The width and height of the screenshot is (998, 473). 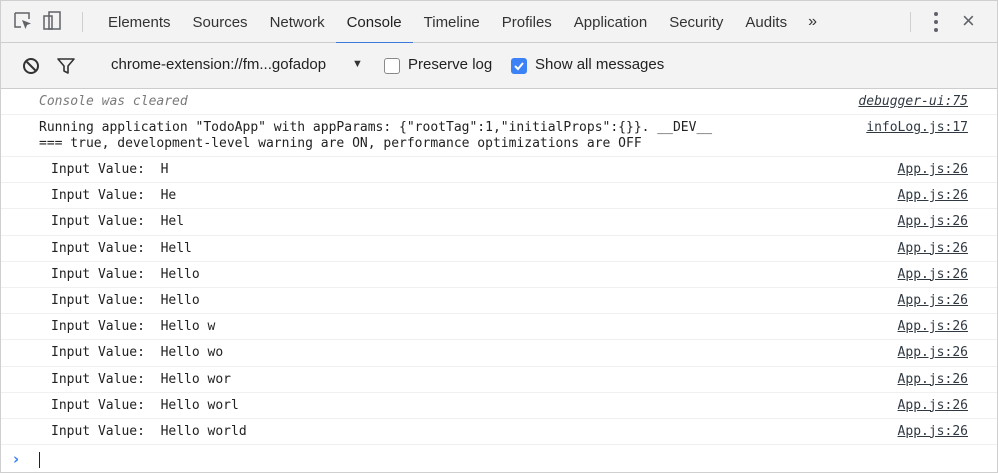 What do you see at coordinates (499, 460) in the screenshot?
I see `console-prompt: ›` at bounding box center [499, 460].